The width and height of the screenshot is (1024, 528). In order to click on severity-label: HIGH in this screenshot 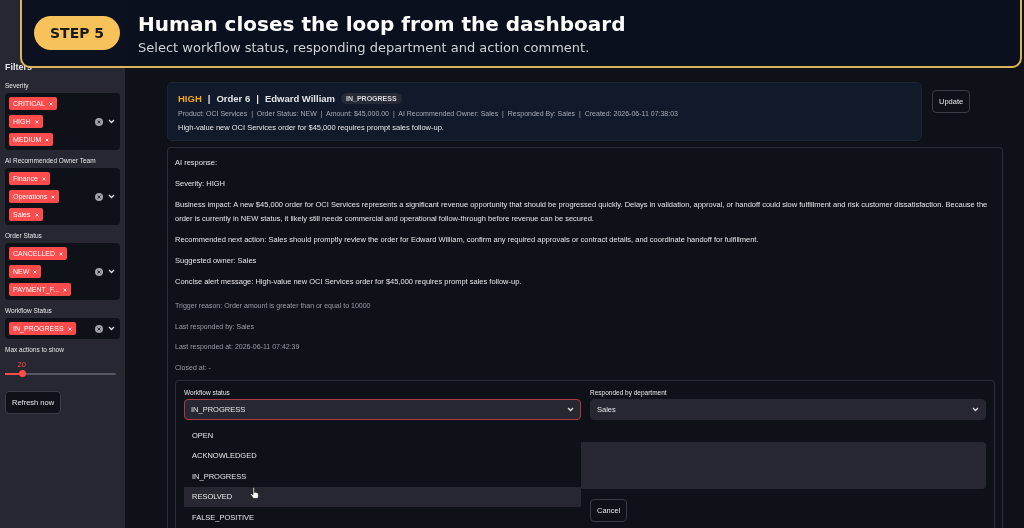, I will do `click(190, 98)`.